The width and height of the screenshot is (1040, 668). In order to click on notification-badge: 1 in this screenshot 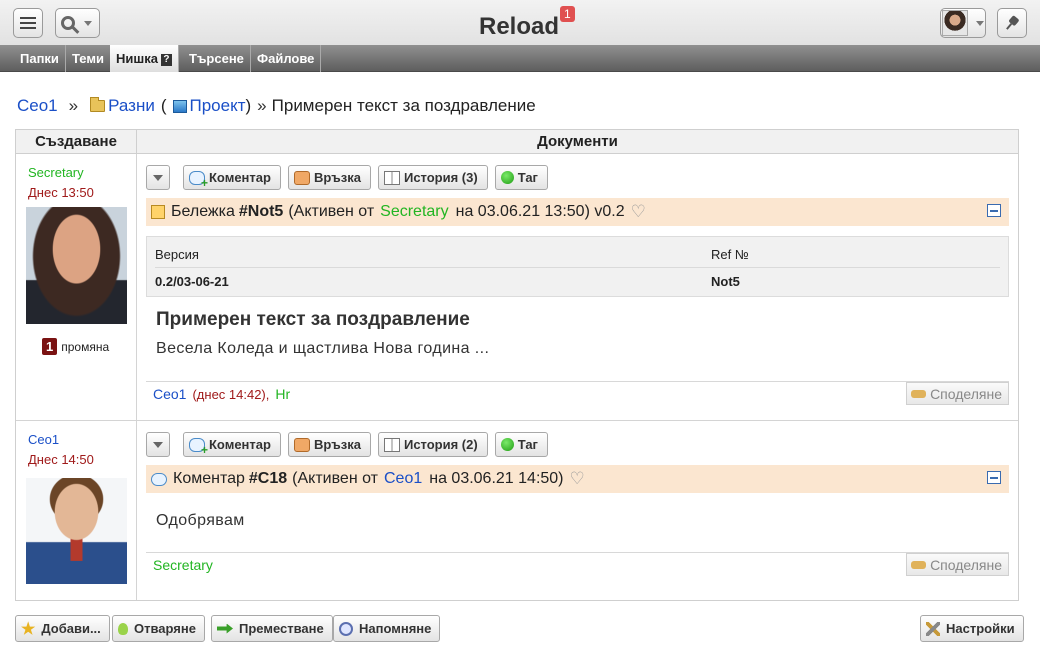, I will do `click(567, 14)`.